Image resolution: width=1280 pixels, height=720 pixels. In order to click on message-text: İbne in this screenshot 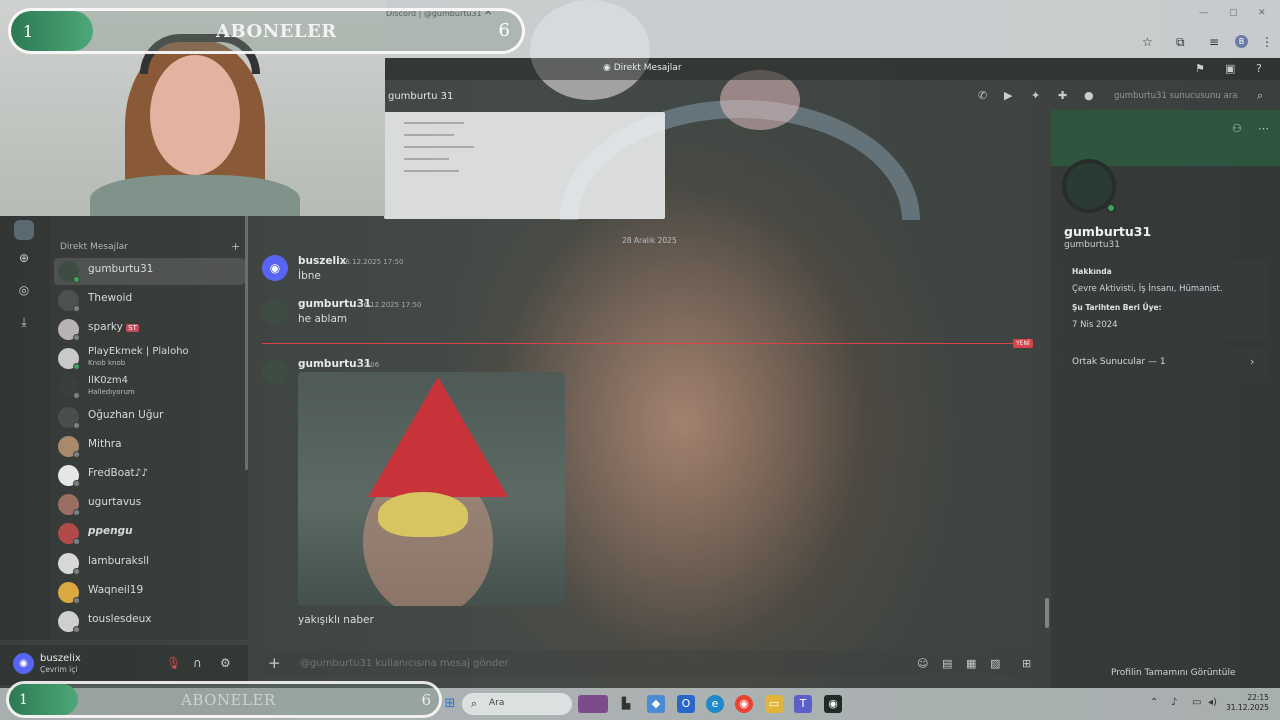, I will do `click(309, 276)`.